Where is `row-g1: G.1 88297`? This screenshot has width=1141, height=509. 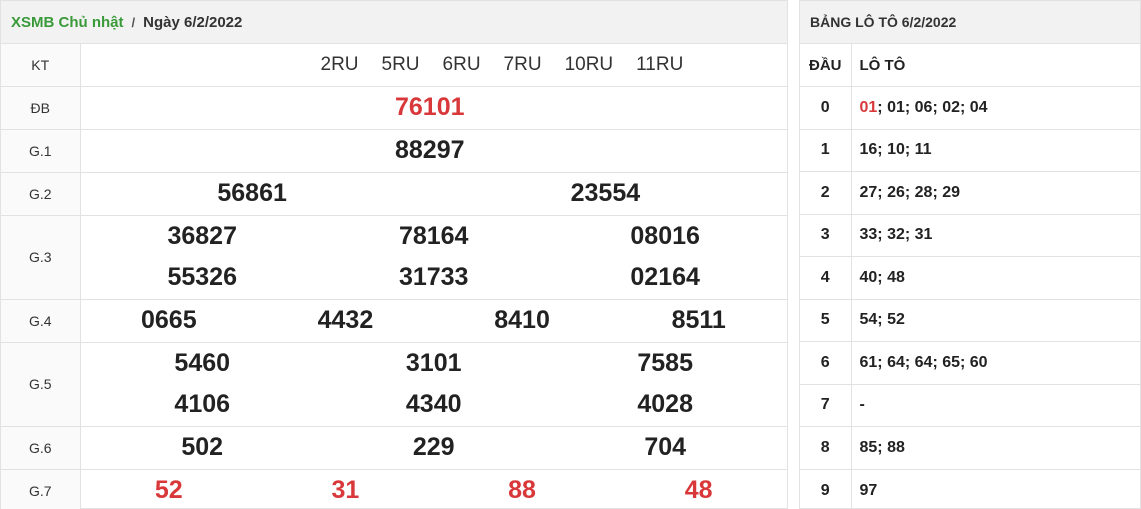
row-g1: G.1 88297 is located at coordinates (394, 150).